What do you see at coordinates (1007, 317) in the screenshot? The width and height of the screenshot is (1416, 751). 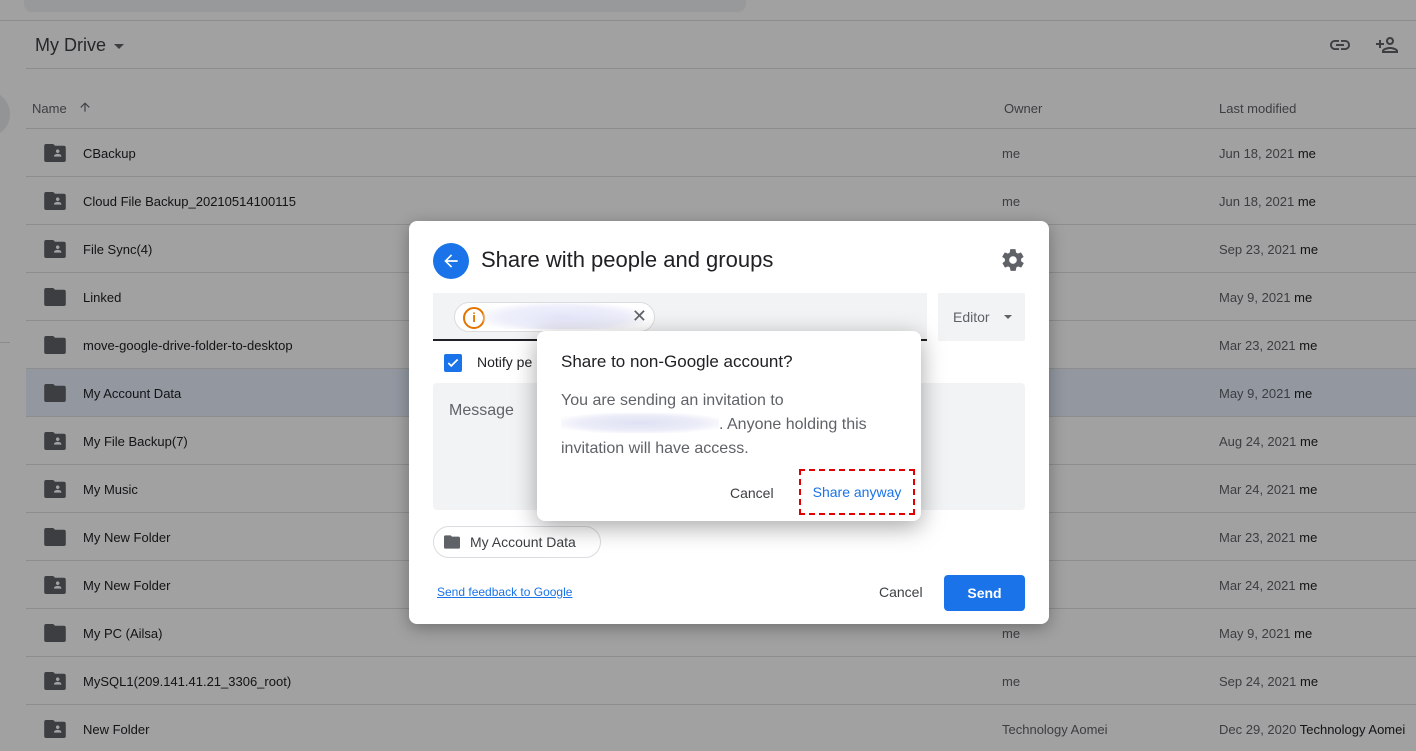 I see `chevron-down-icon` at bounding box center [1007, 317].